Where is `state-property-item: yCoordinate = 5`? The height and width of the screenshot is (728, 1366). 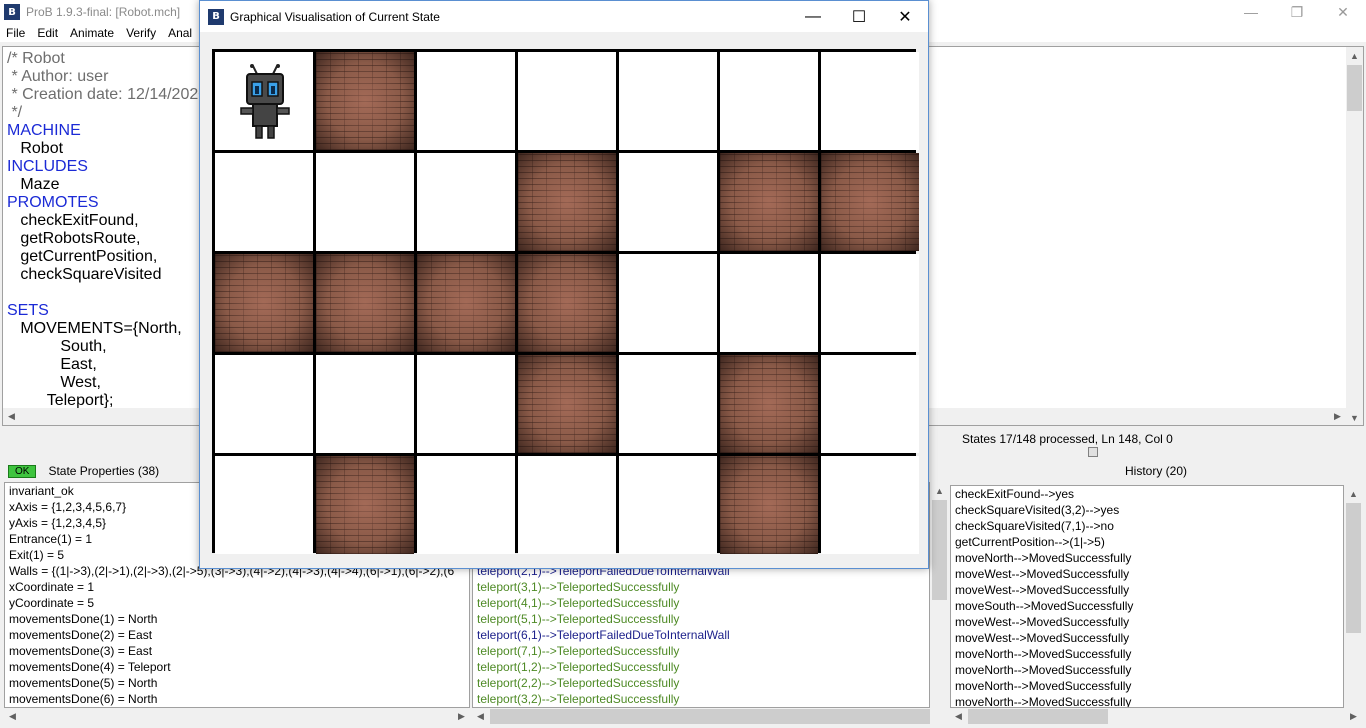
state-property-item: yCoordinate = 5 is located at coordinates (237, 603).